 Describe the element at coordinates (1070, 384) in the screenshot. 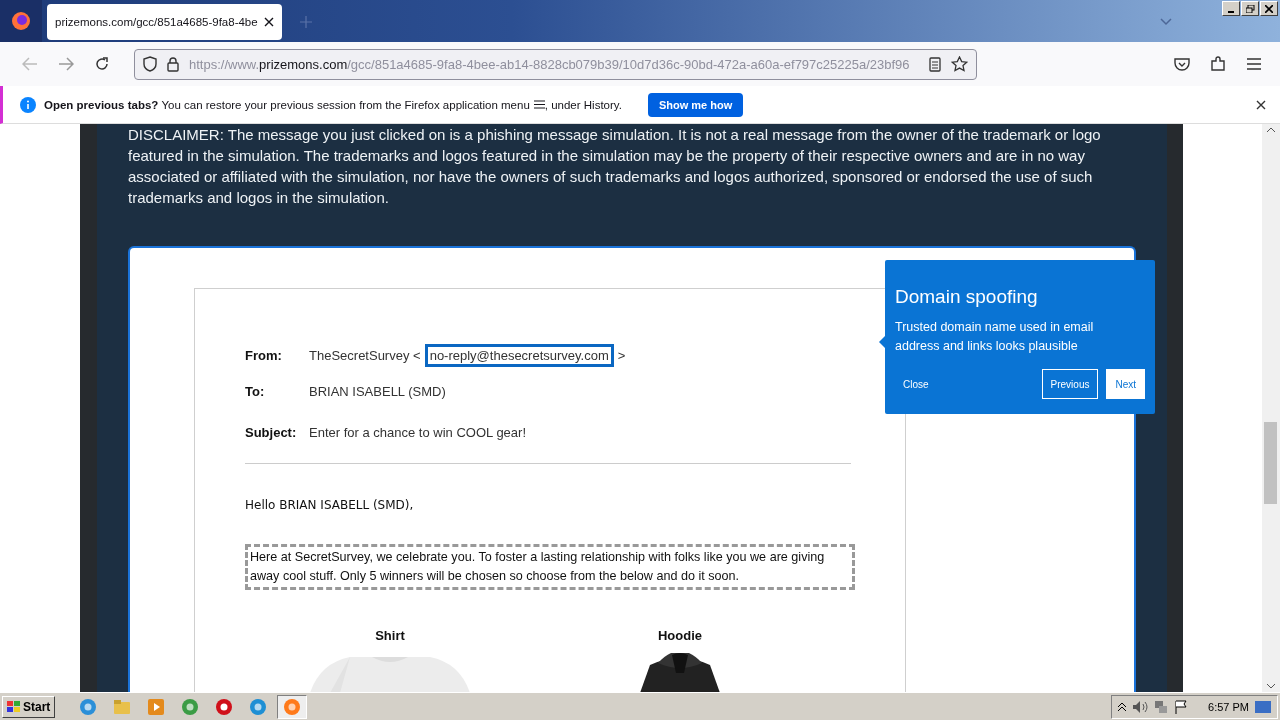

I see `tooltip-button: Previous` at that location.